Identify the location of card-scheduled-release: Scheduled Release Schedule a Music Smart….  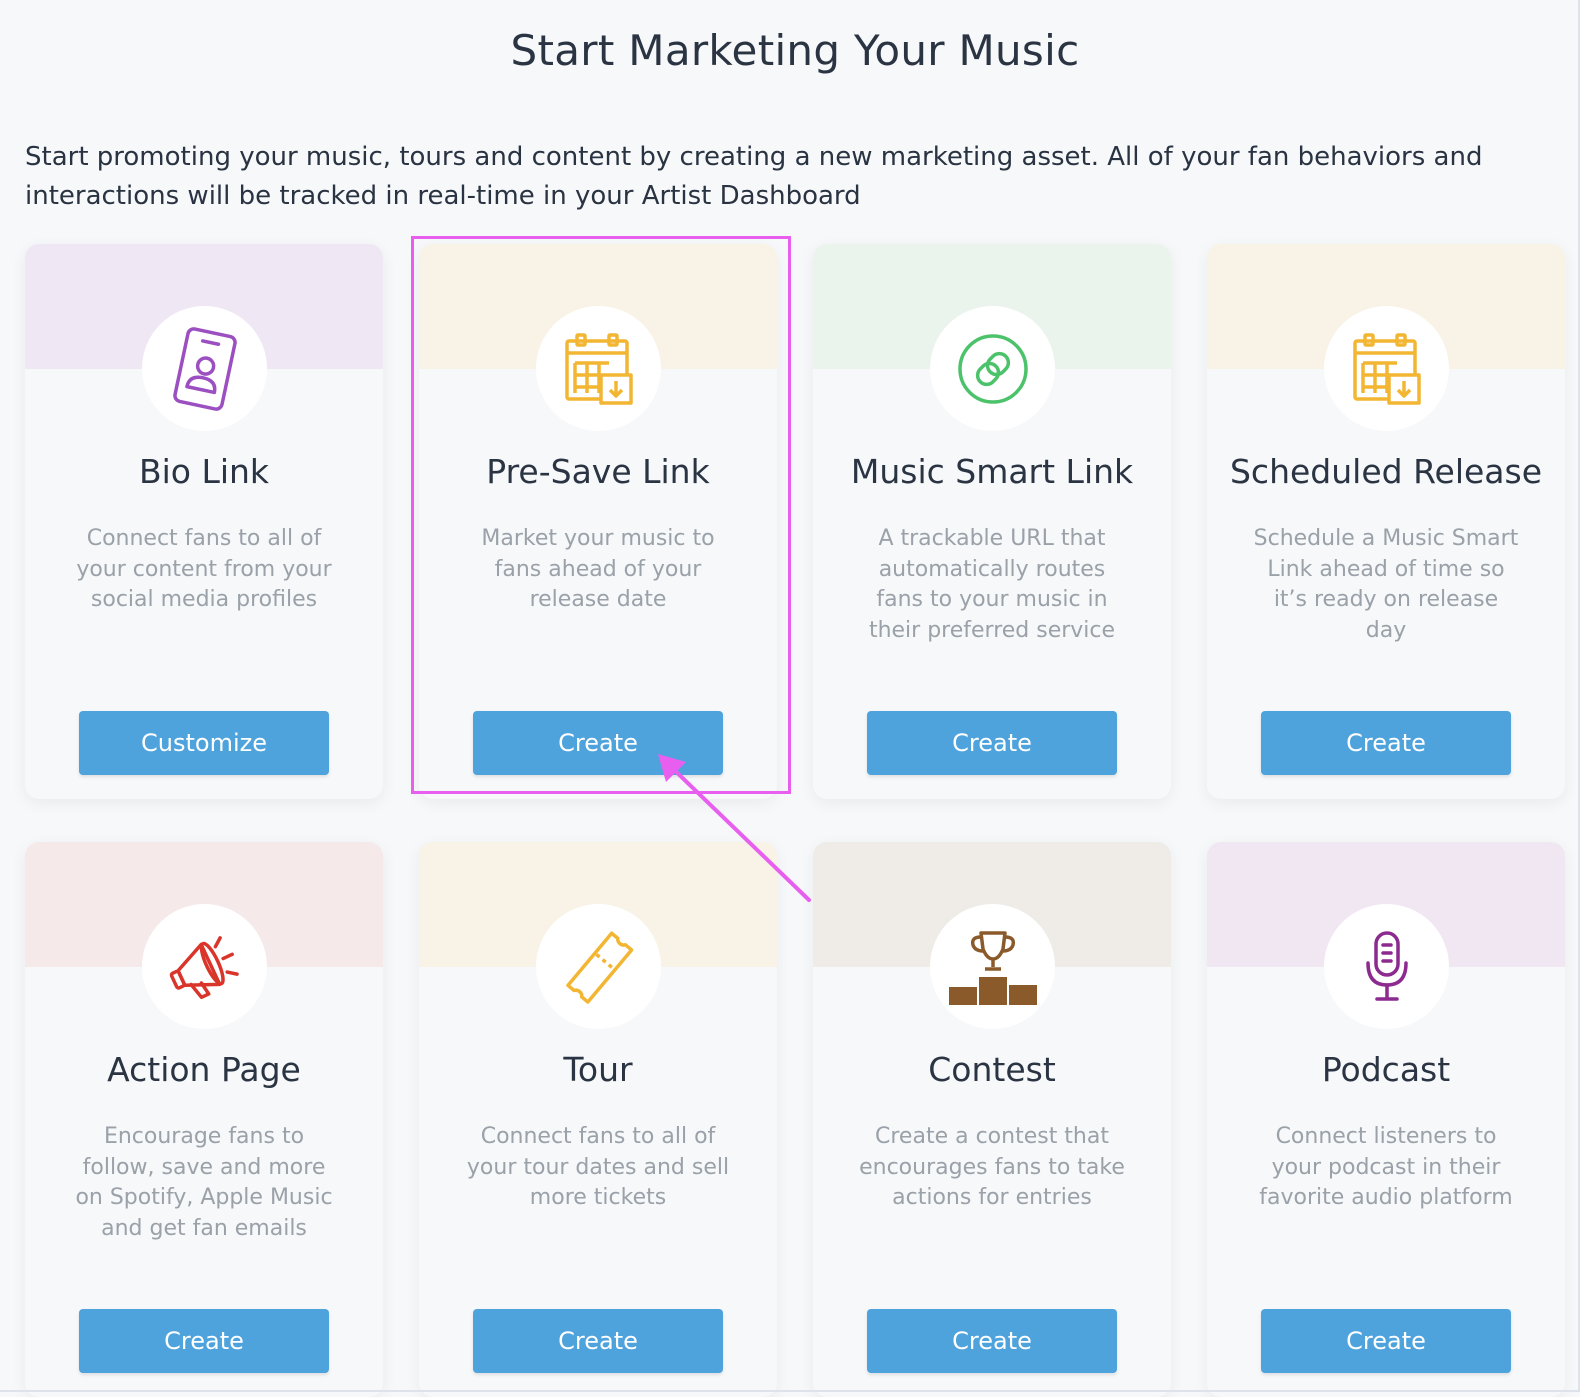
(1386, 521).